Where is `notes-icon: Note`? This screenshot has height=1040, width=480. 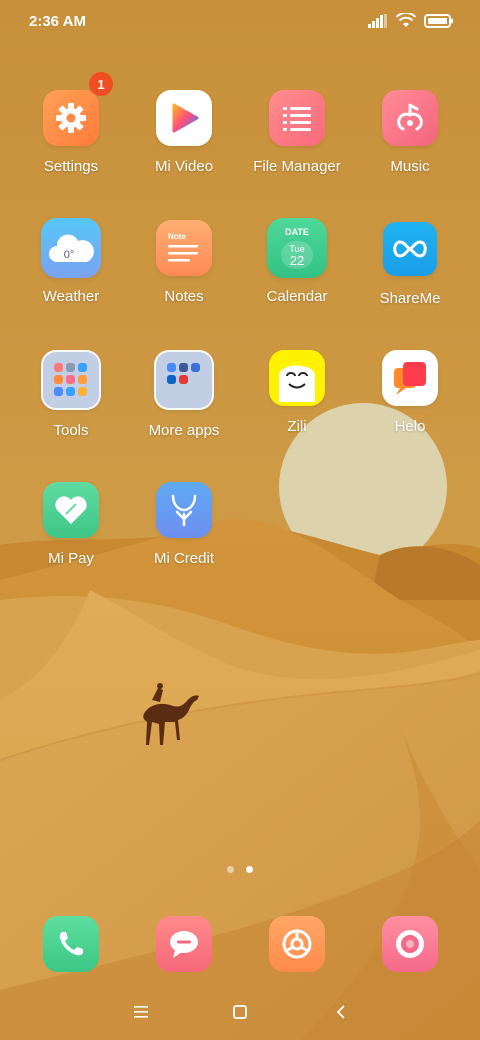
notes-icon: Note is located at coordinates (184, 248).